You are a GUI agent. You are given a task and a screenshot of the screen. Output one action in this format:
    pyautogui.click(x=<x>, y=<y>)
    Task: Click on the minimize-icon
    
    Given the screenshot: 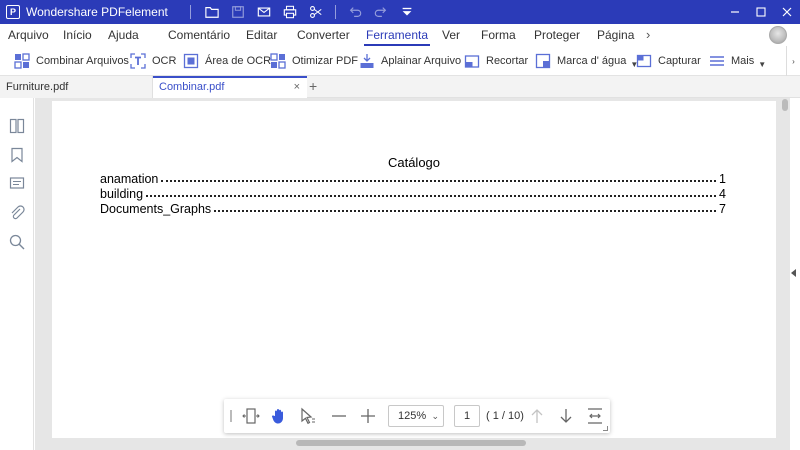 What is the action you would take?
    pyautogui.click(x=735, y=12)
    